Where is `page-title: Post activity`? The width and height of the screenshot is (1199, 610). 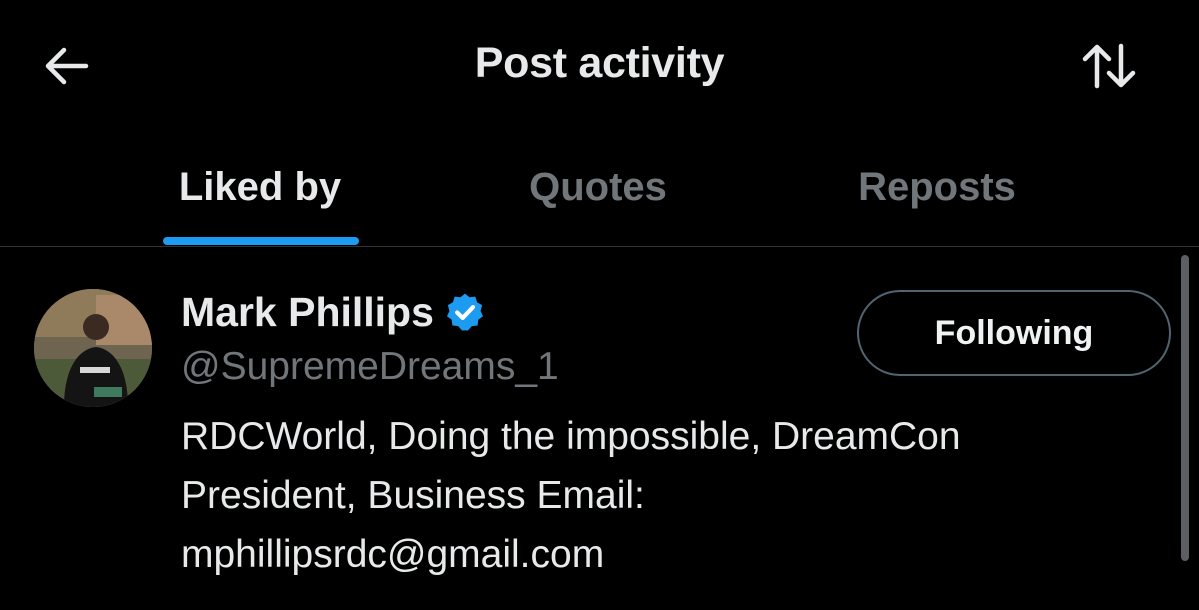 page-title: Post activity is located at coordinates (599, 63).